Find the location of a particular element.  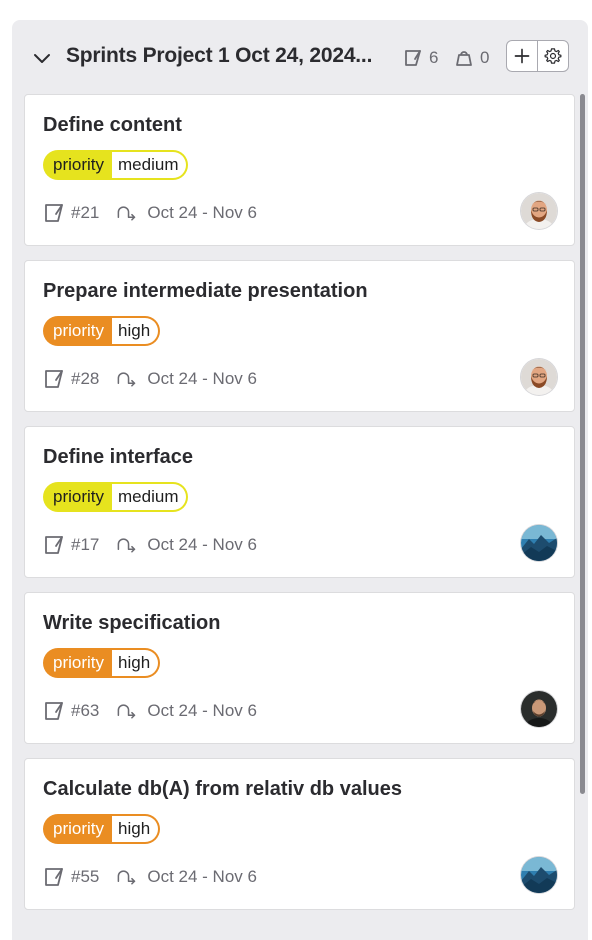

dark-portrait-avatar is located at coordinates (539, 709).